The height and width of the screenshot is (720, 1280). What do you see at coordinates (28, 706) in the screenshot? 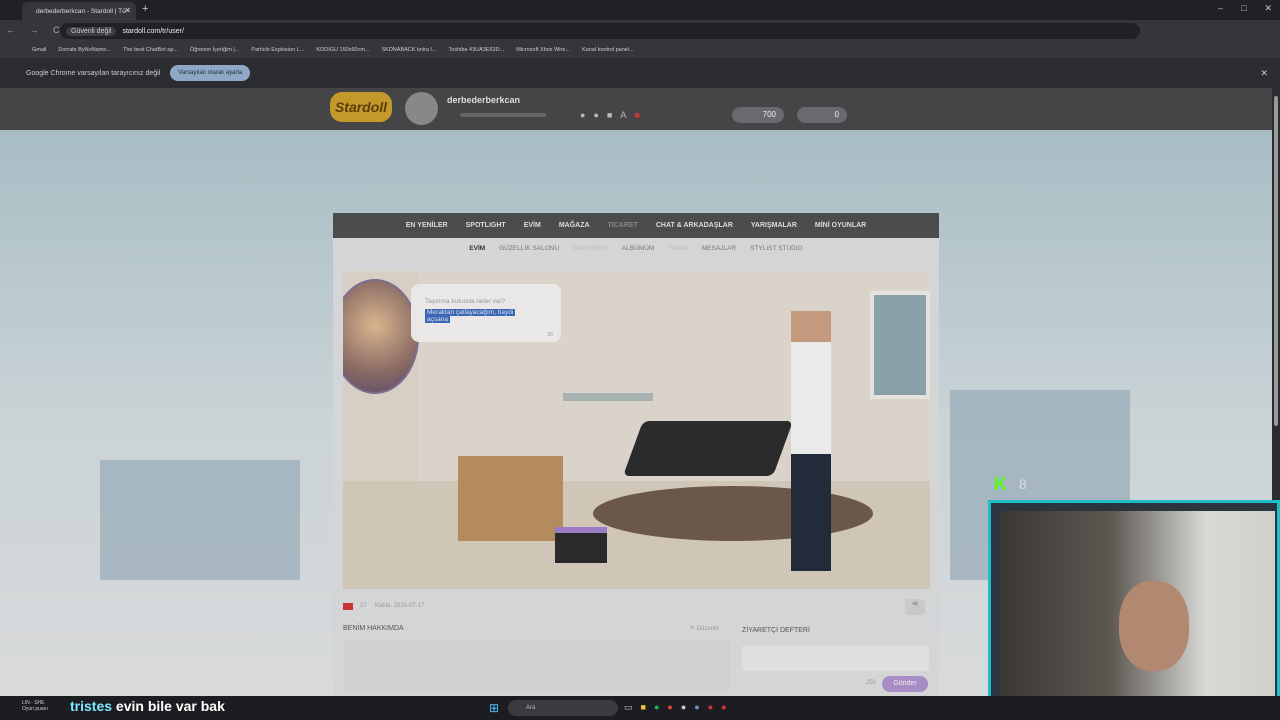
I see `taskbar-widget: LIN - SHE Oyun puanı` at bounding box center [28, 706].